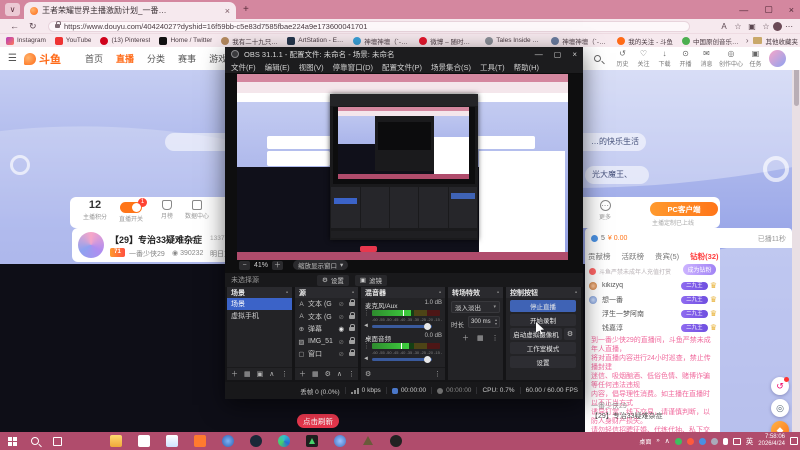 This screenshot has height=450, width=800. Describe the element at coordinates (738, 26) in the screenshot. I see `favorite-star-icon: ☆` at that location.